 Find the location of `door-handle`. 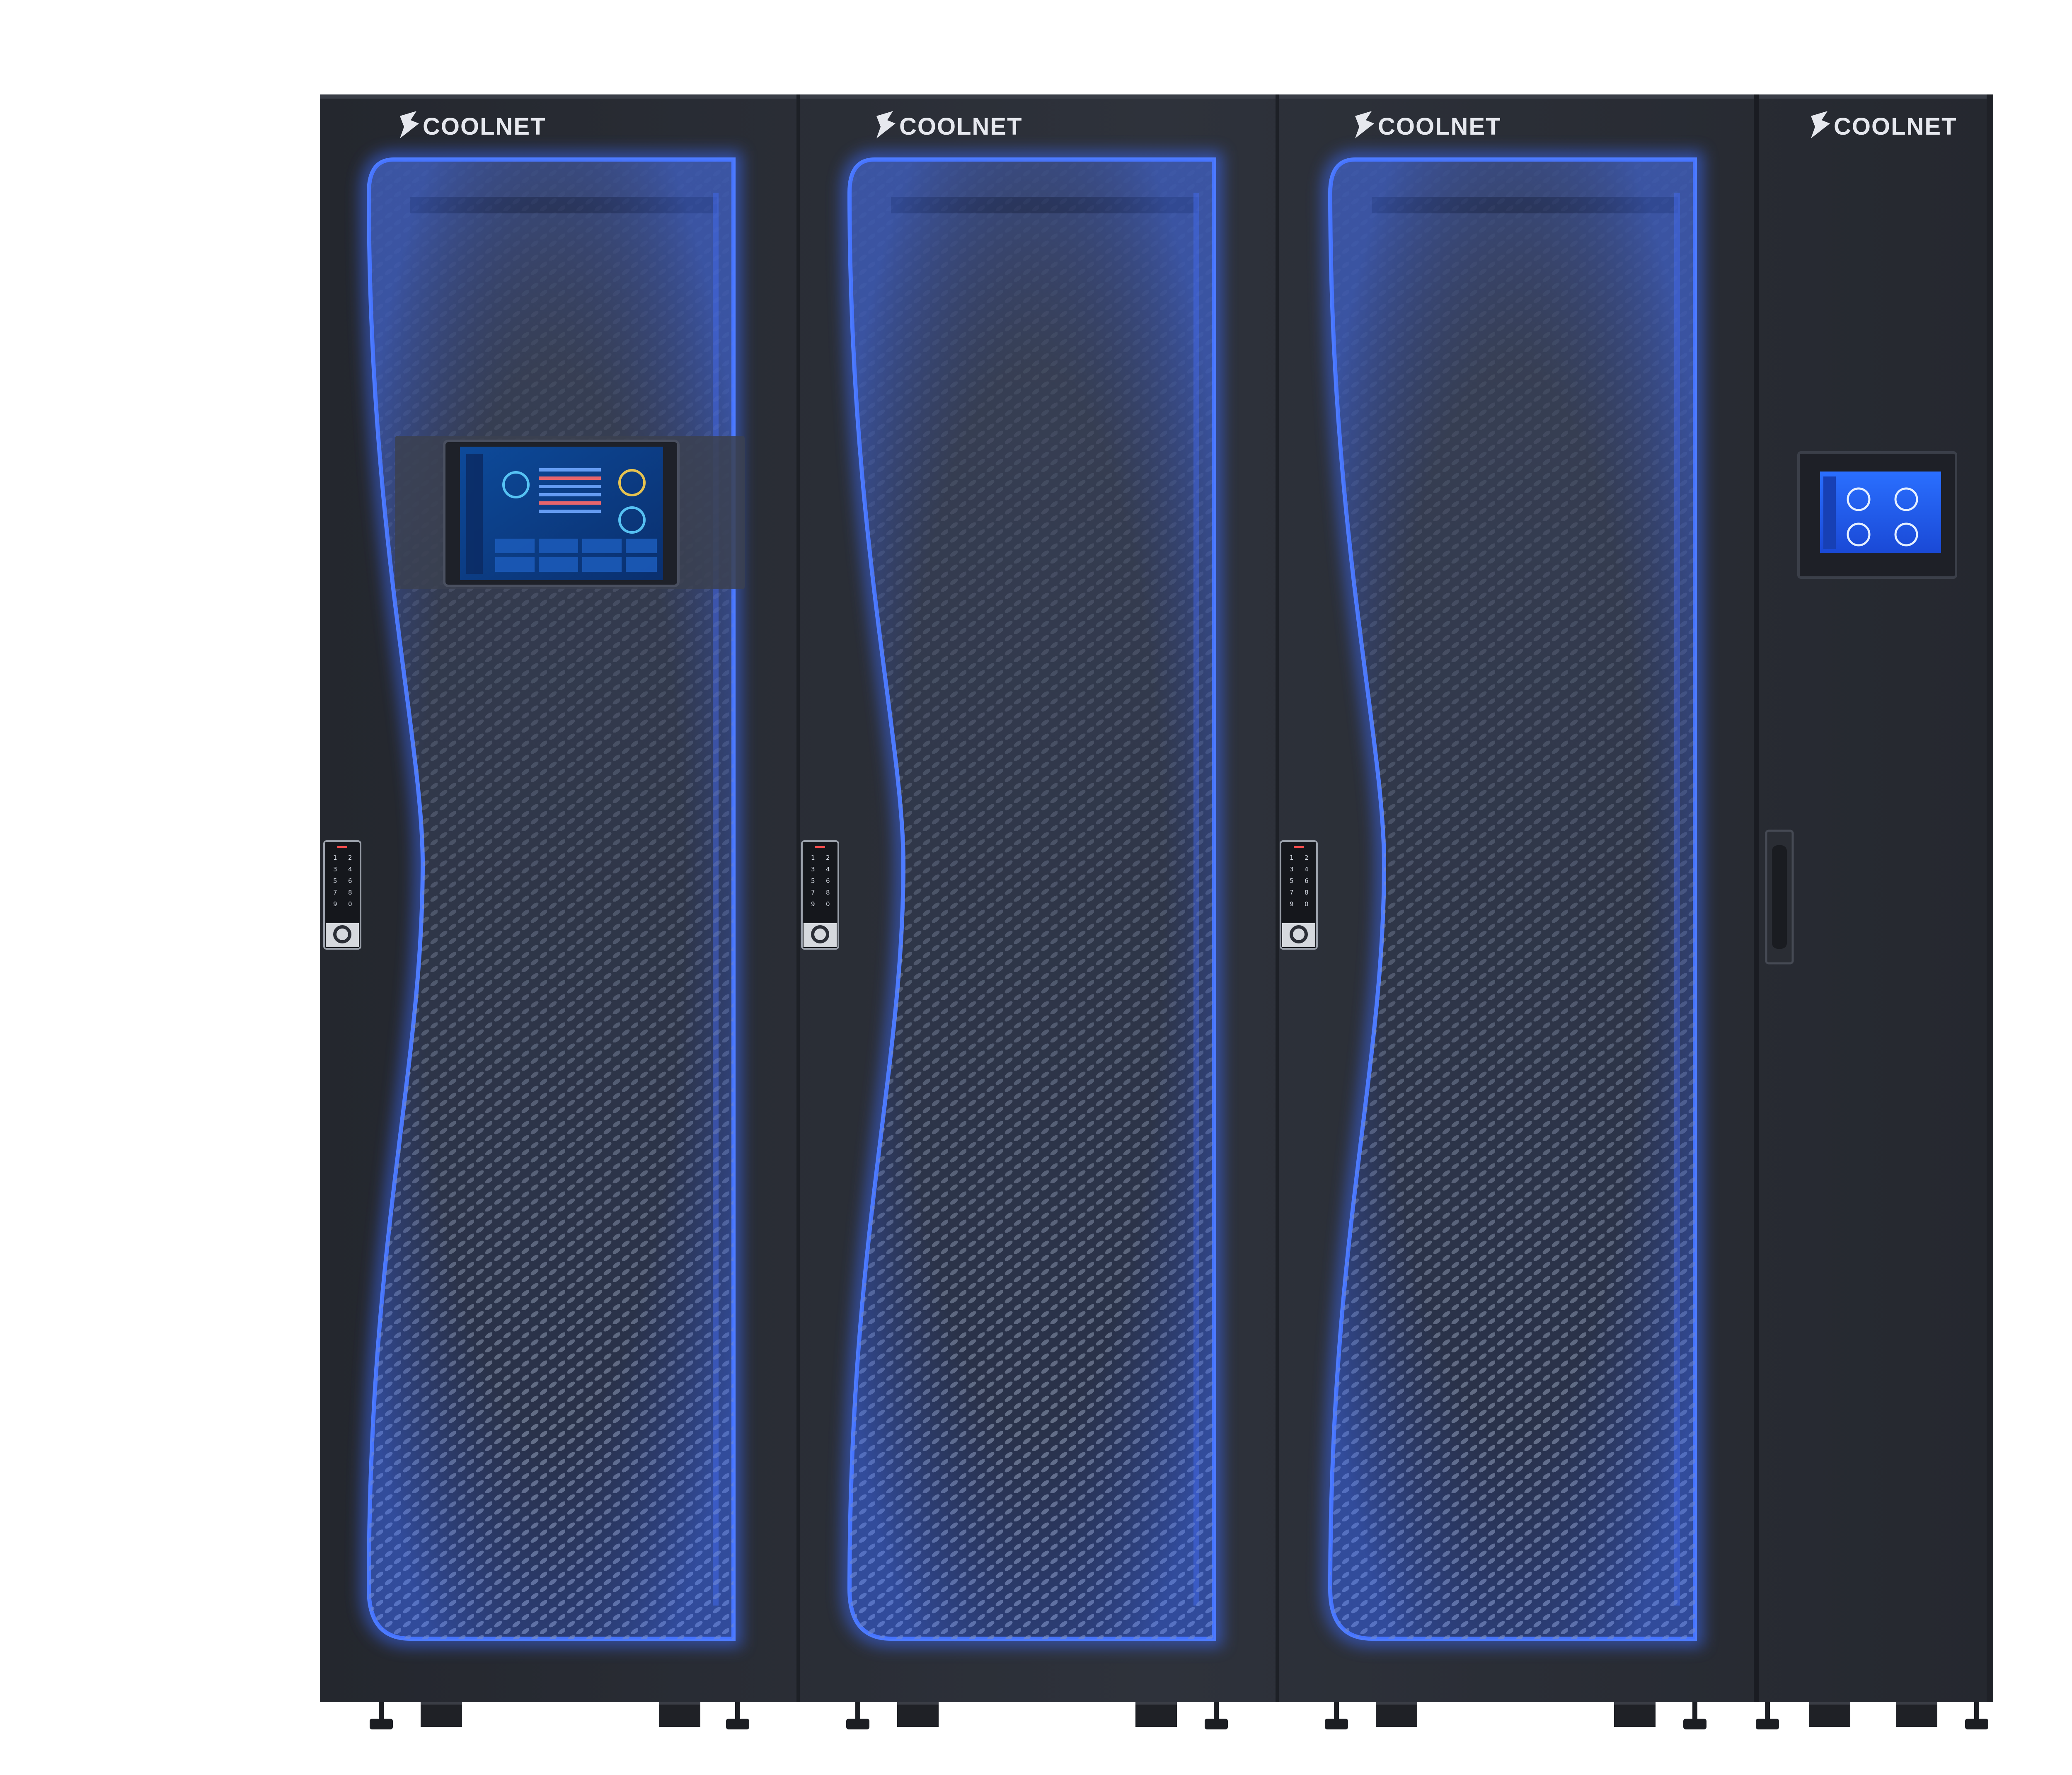

door-handle is located at coordinates (1779, 897).